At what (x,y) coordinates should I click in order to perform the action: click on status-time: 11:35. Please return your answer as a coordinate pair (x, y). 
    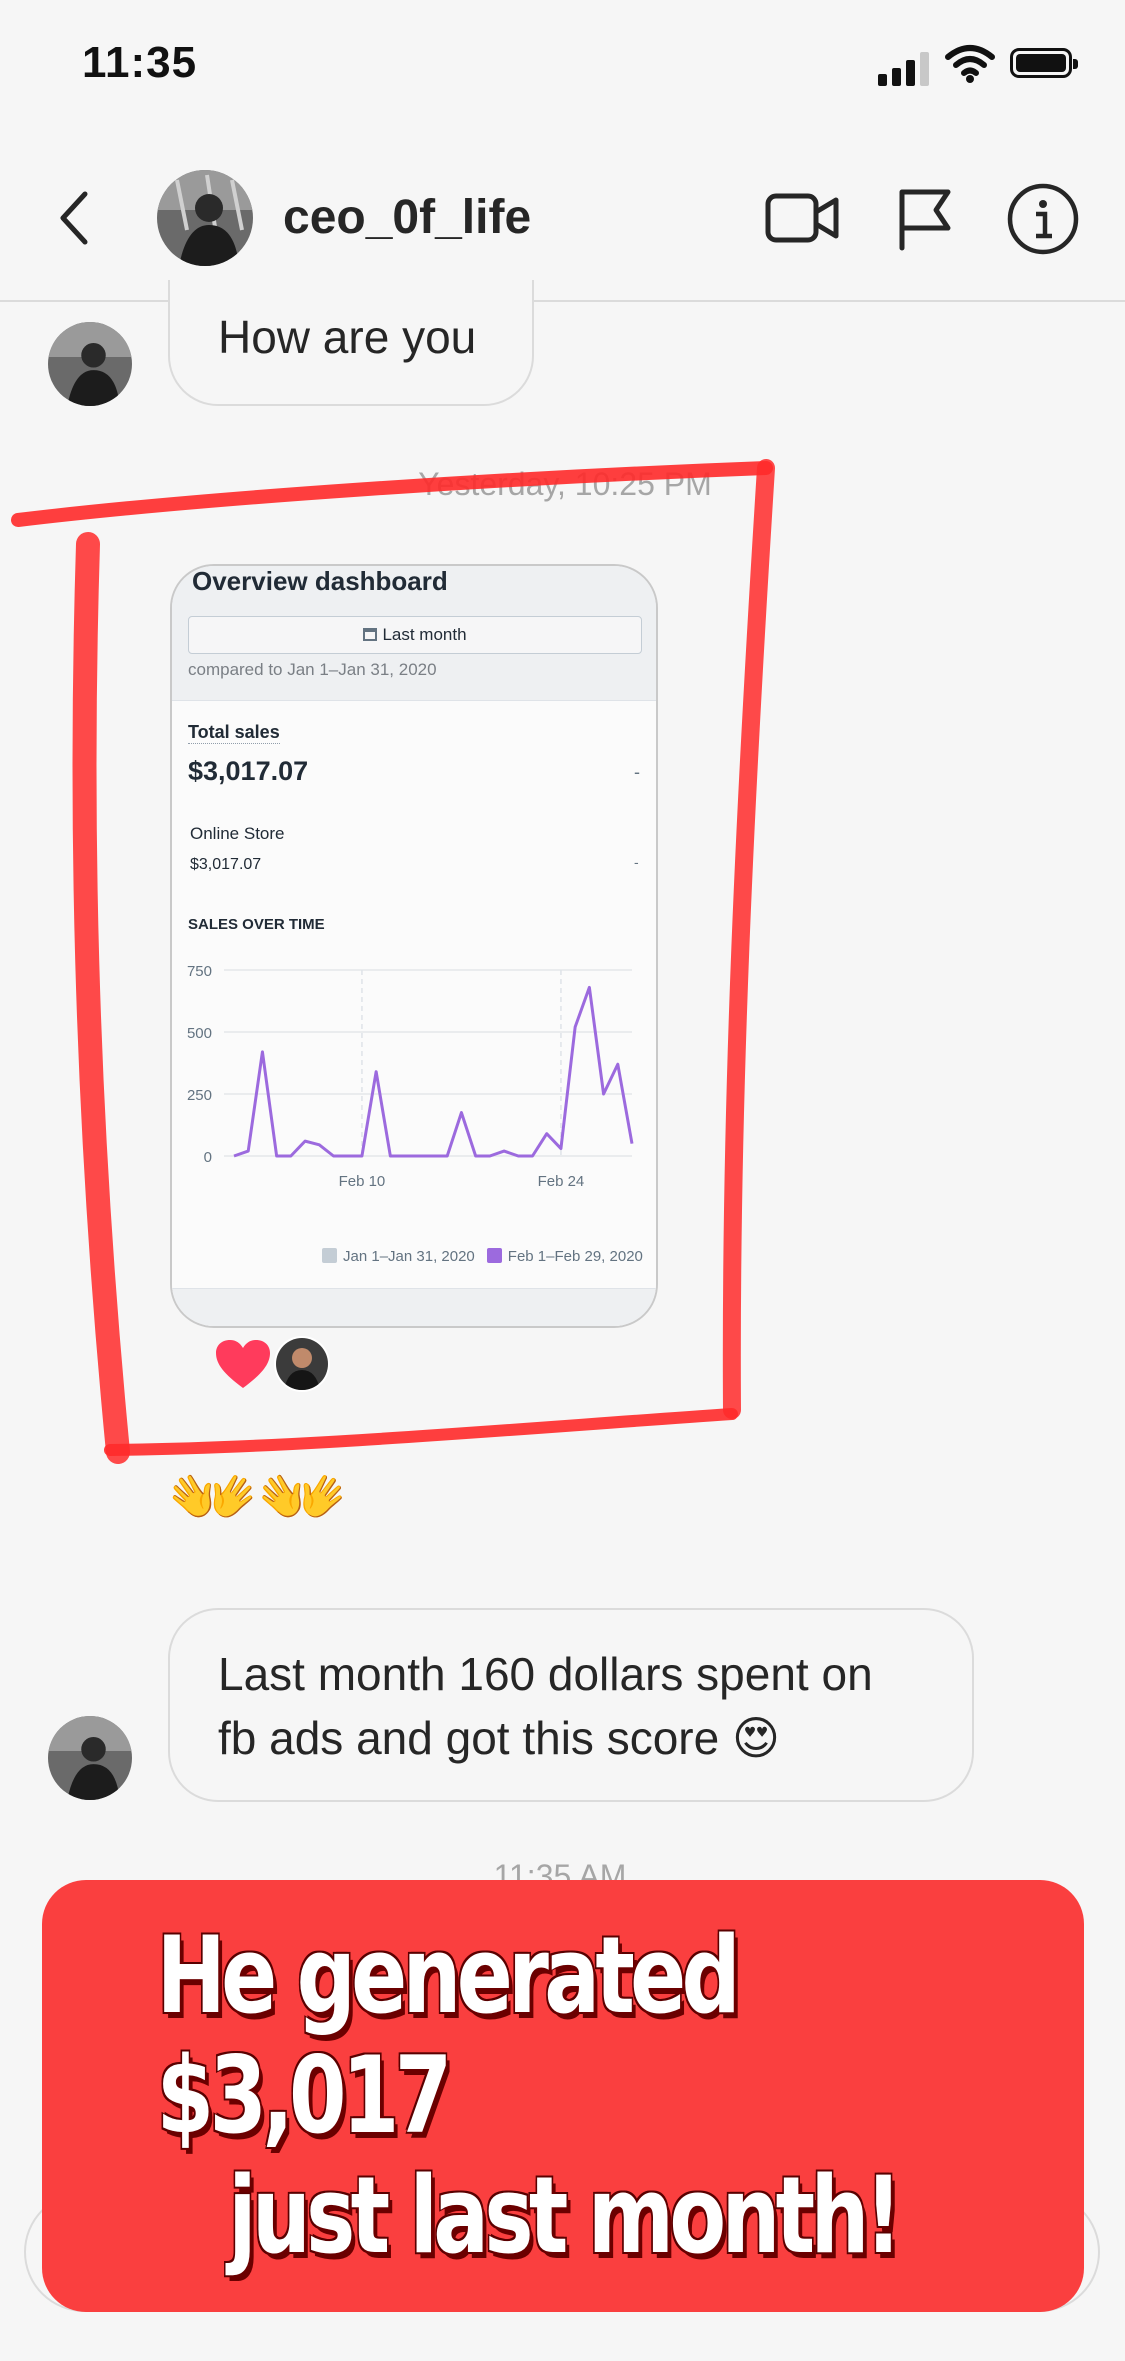
    Looking at the image, I should click on (140, 62).